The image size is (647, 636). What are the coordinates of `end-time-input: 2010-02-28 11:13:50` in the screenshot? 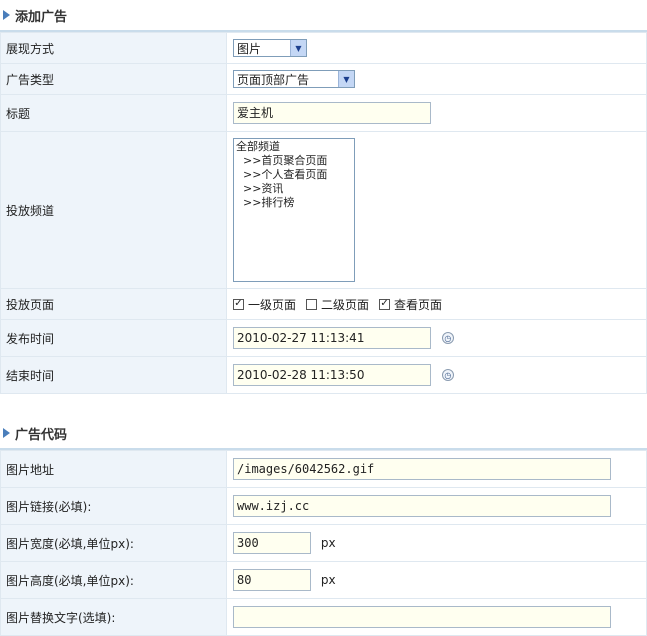 It's located at (332, 375).